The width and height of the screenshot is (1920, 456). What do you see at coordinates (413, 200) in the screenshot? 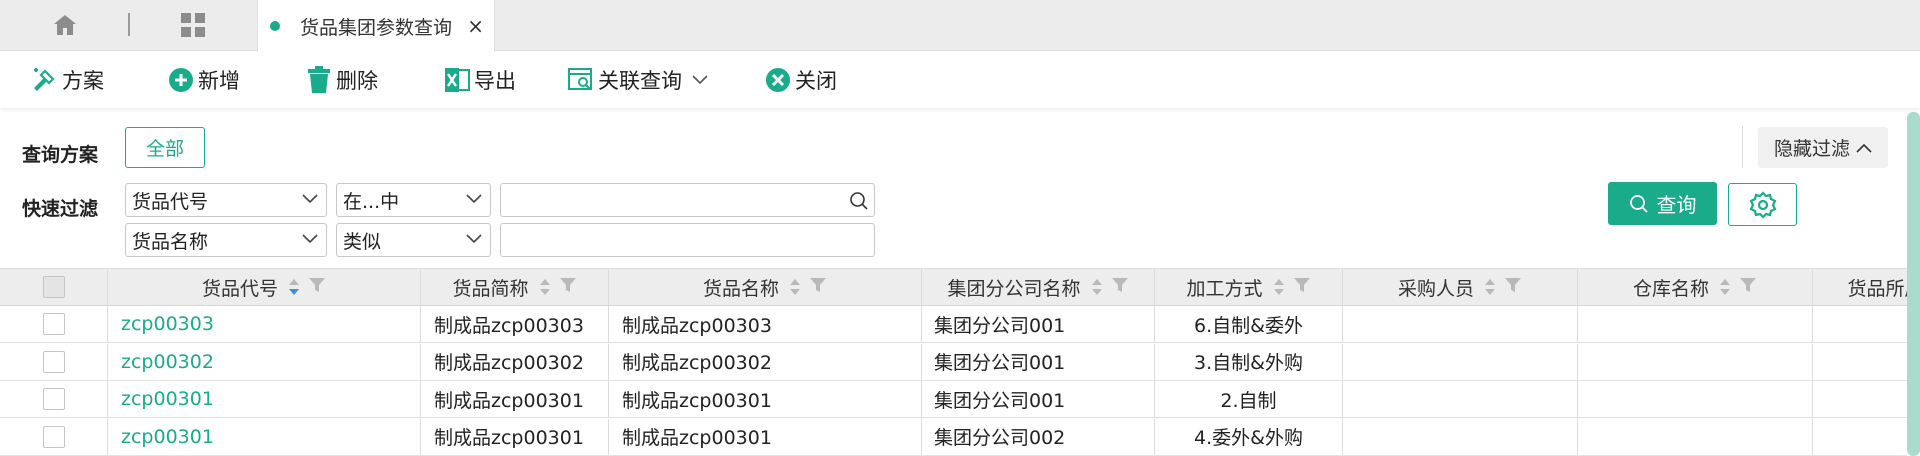
I see `filter-operator-select-1: 在...中` at bounding box center [413, 200].